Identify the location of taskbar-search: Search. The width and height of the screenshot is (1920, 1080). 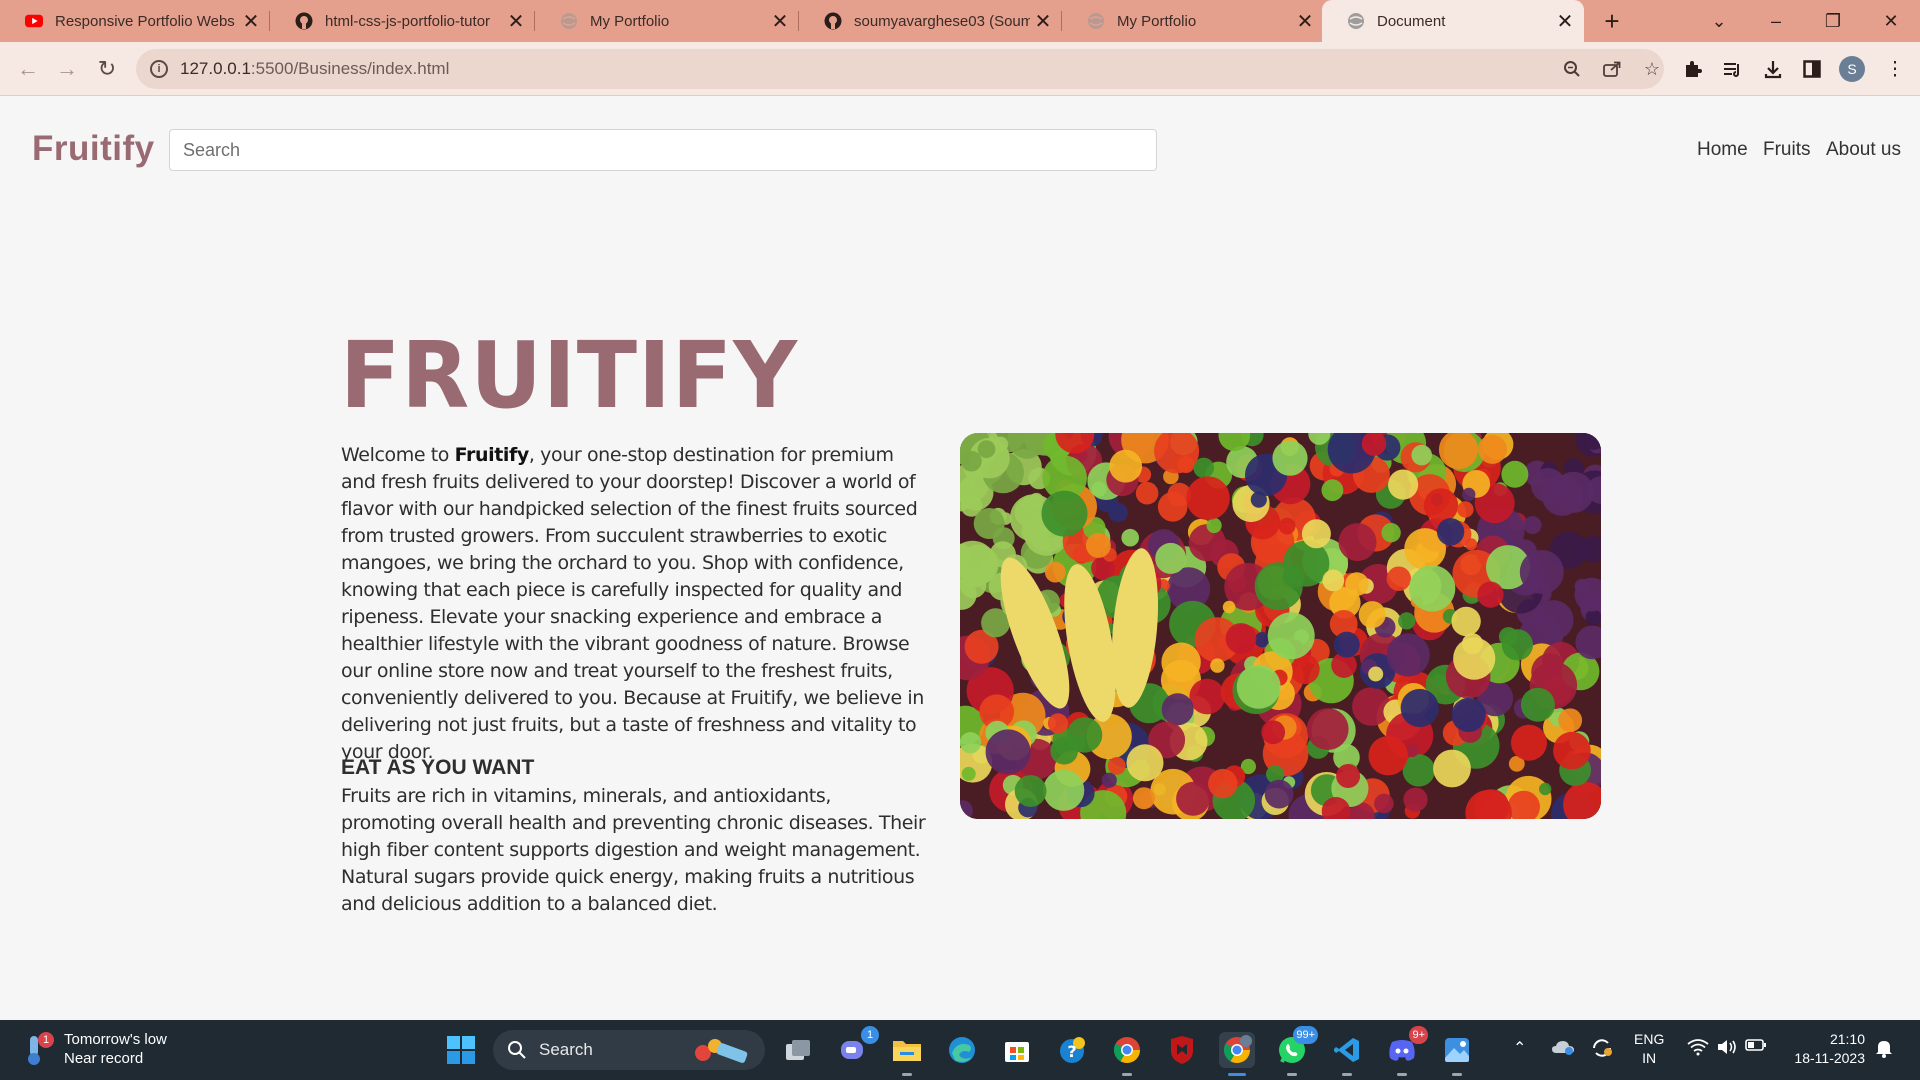
(629, 1050).